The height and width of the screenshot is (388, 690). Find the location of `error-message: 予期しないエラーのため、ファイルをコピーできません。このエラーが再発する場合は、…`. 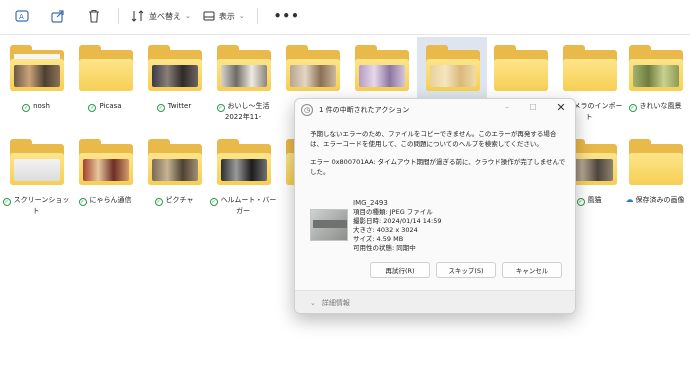

error-message: 予期しないエラーのため、ファイルをコピーできません。このエラーが再発する場合は、… is located at coordinates (433, 139).